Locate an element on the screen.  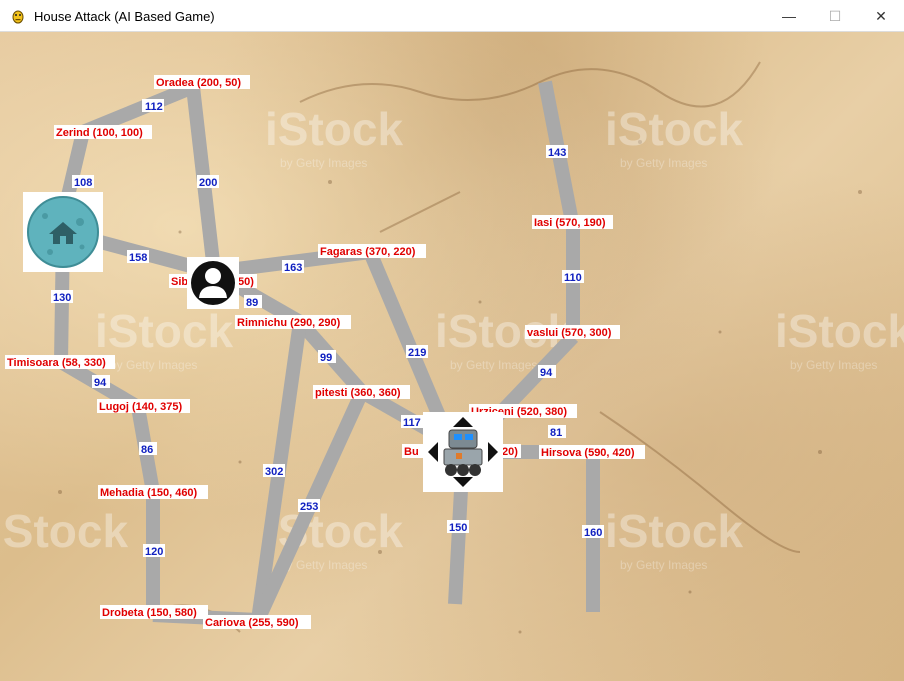
svg-text: 130 is located at coordinates (62, 298).